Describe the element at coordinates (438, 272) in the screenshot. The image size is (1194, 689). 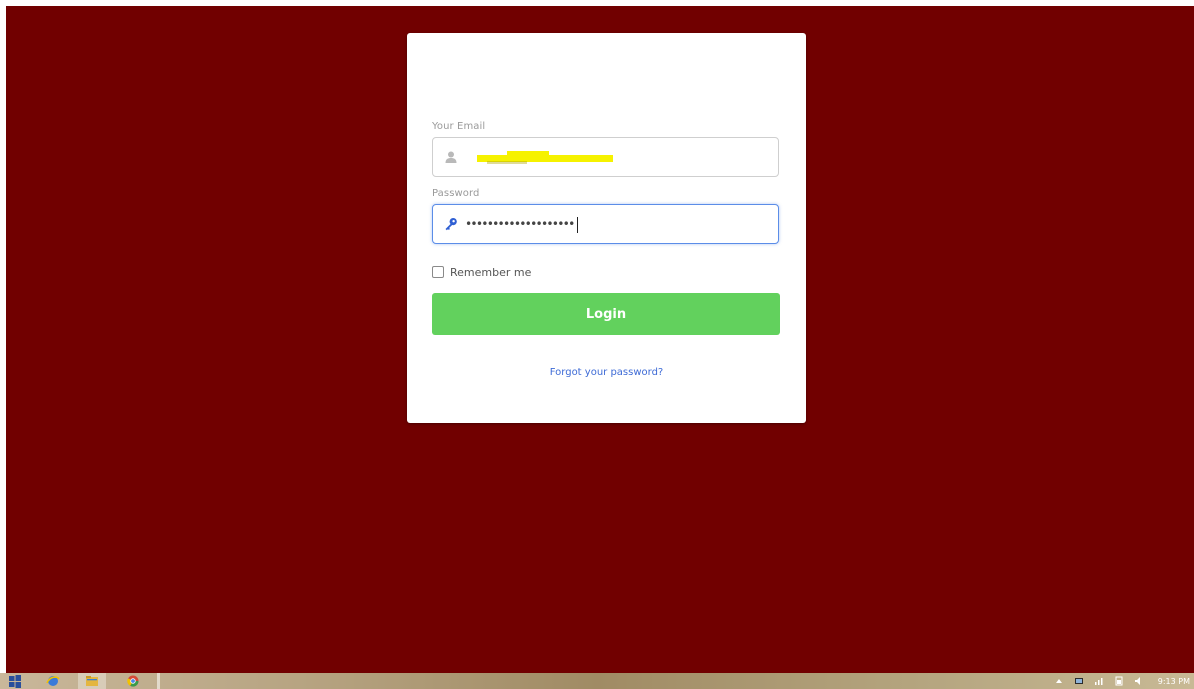
I see `remember-me-checkbox` at that location.